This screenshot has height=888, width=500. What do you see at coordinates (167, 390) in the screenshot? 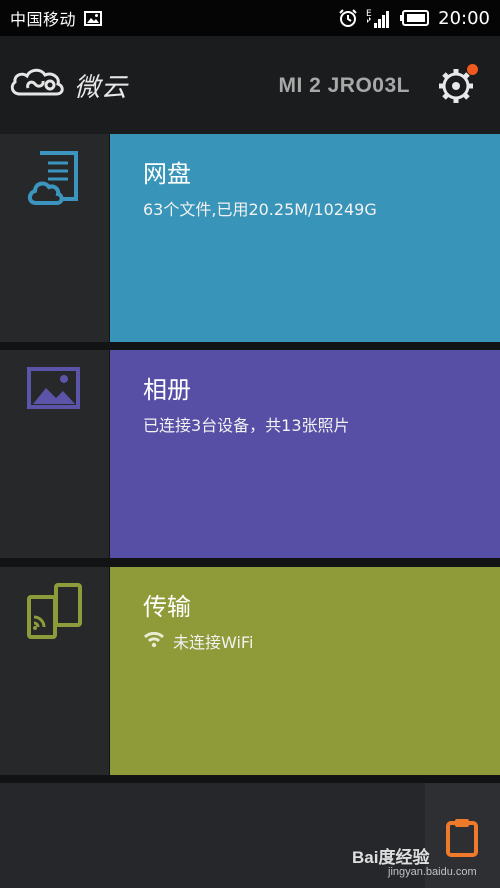
I see `album-title: 相册` at bounding box center [167, 390].